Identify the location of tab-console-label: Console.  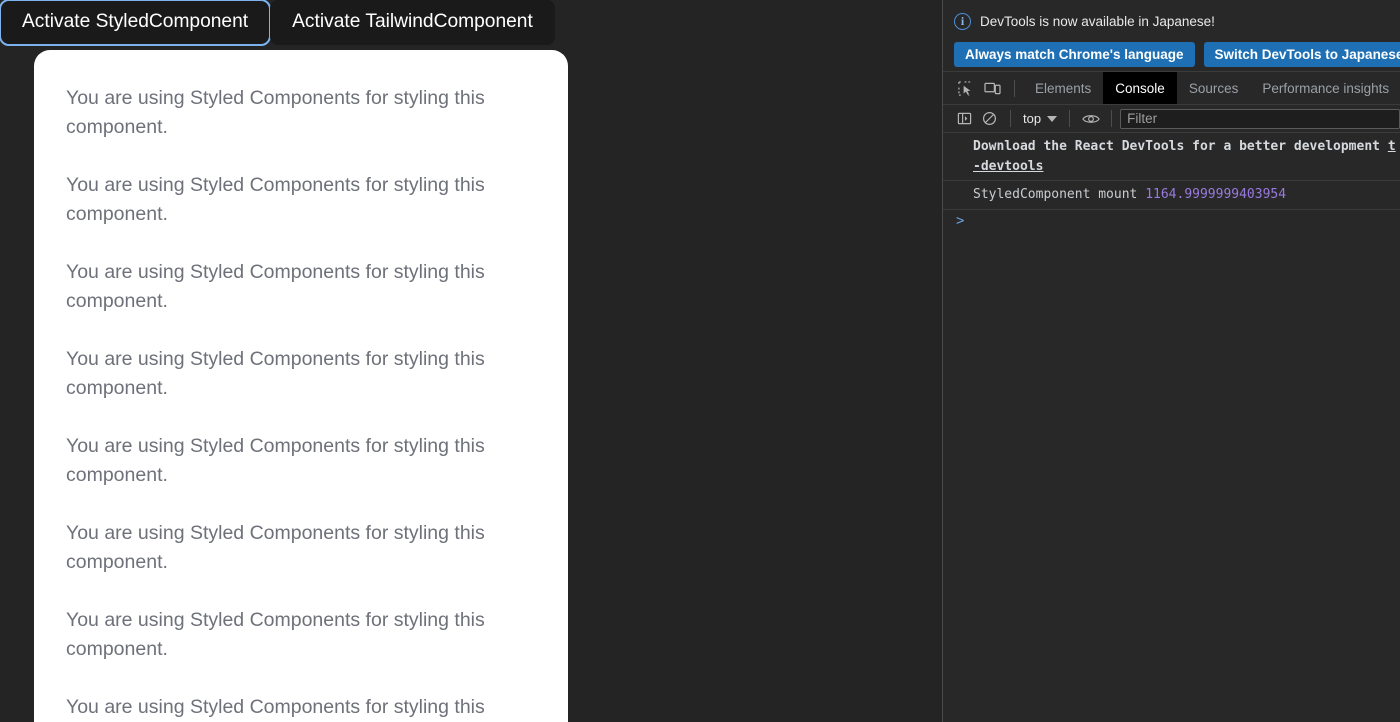
(1140, 88).